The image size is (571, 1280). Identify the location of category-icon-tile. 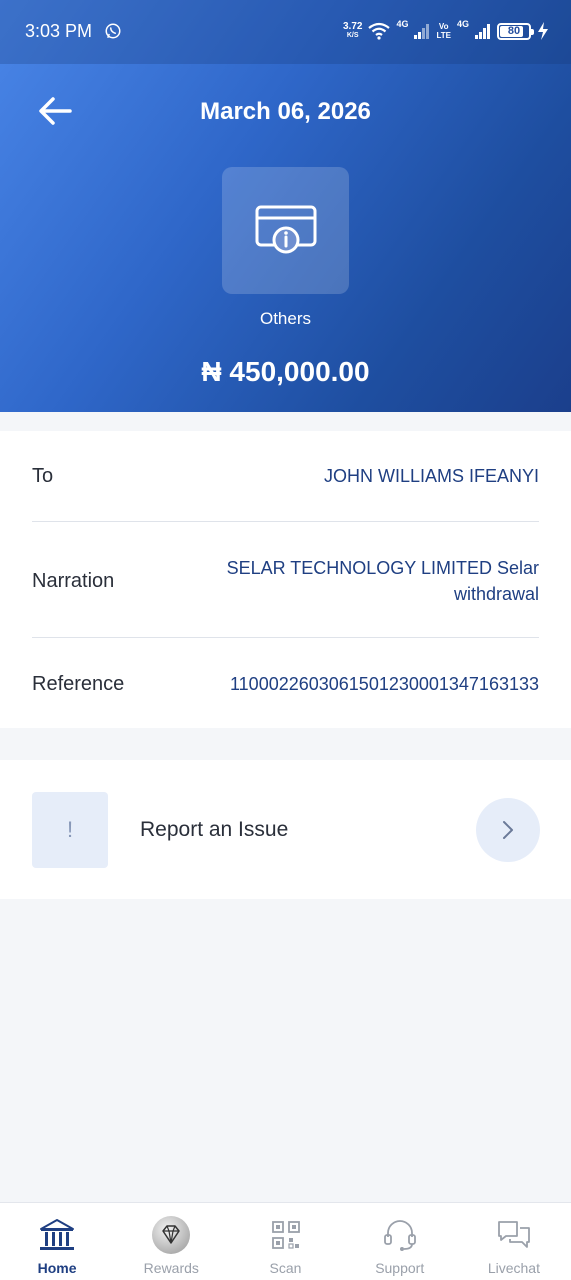
(285, 230).